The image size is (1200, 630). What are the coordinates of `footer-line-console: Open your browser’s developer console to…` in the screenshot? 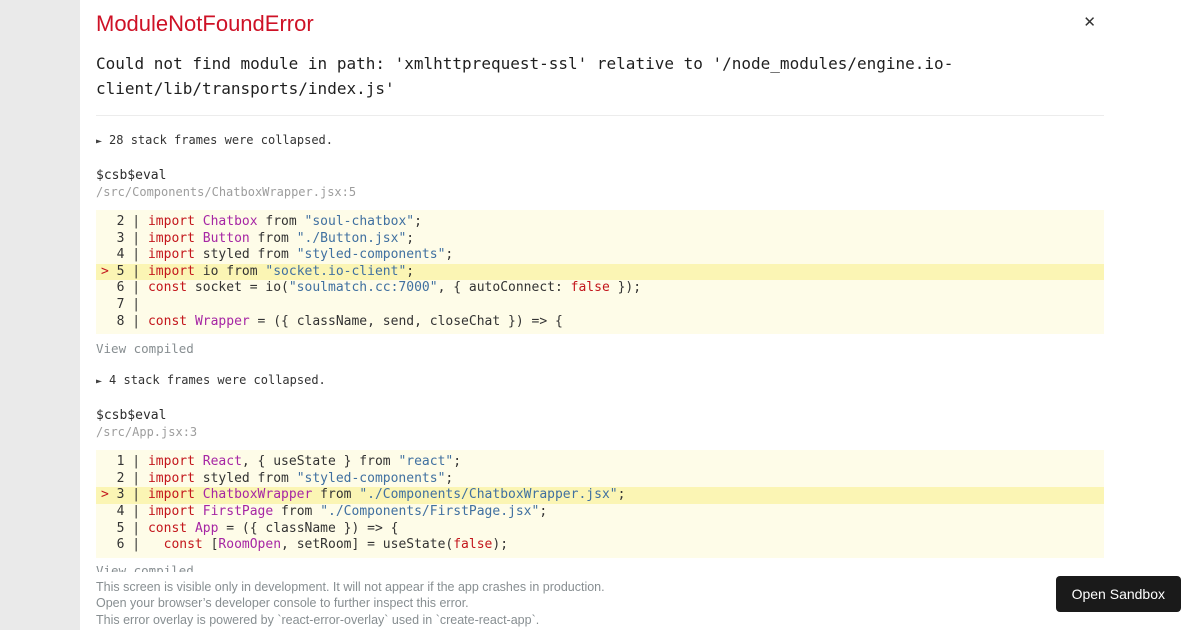 It's located at (282, 603).